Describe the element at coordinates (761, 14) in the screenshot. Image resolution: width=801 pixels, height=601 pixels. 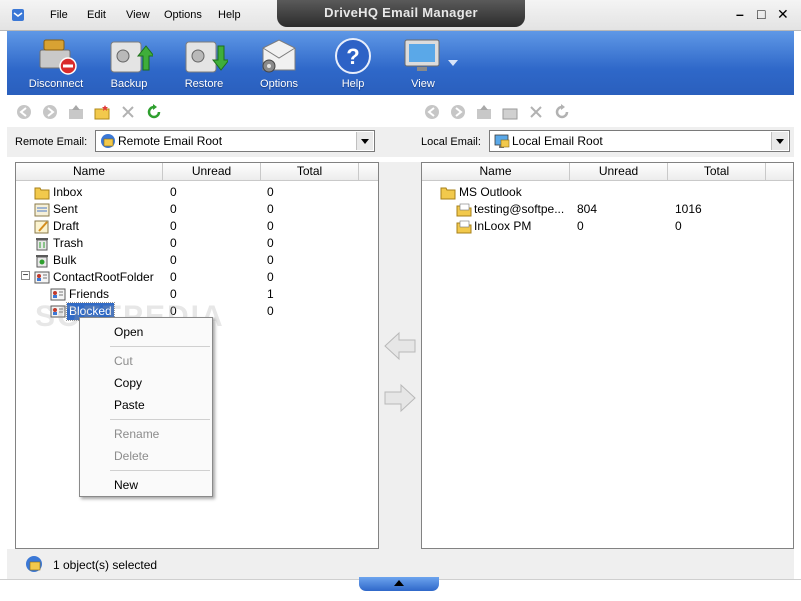
I see `restore-button: □` at that location.